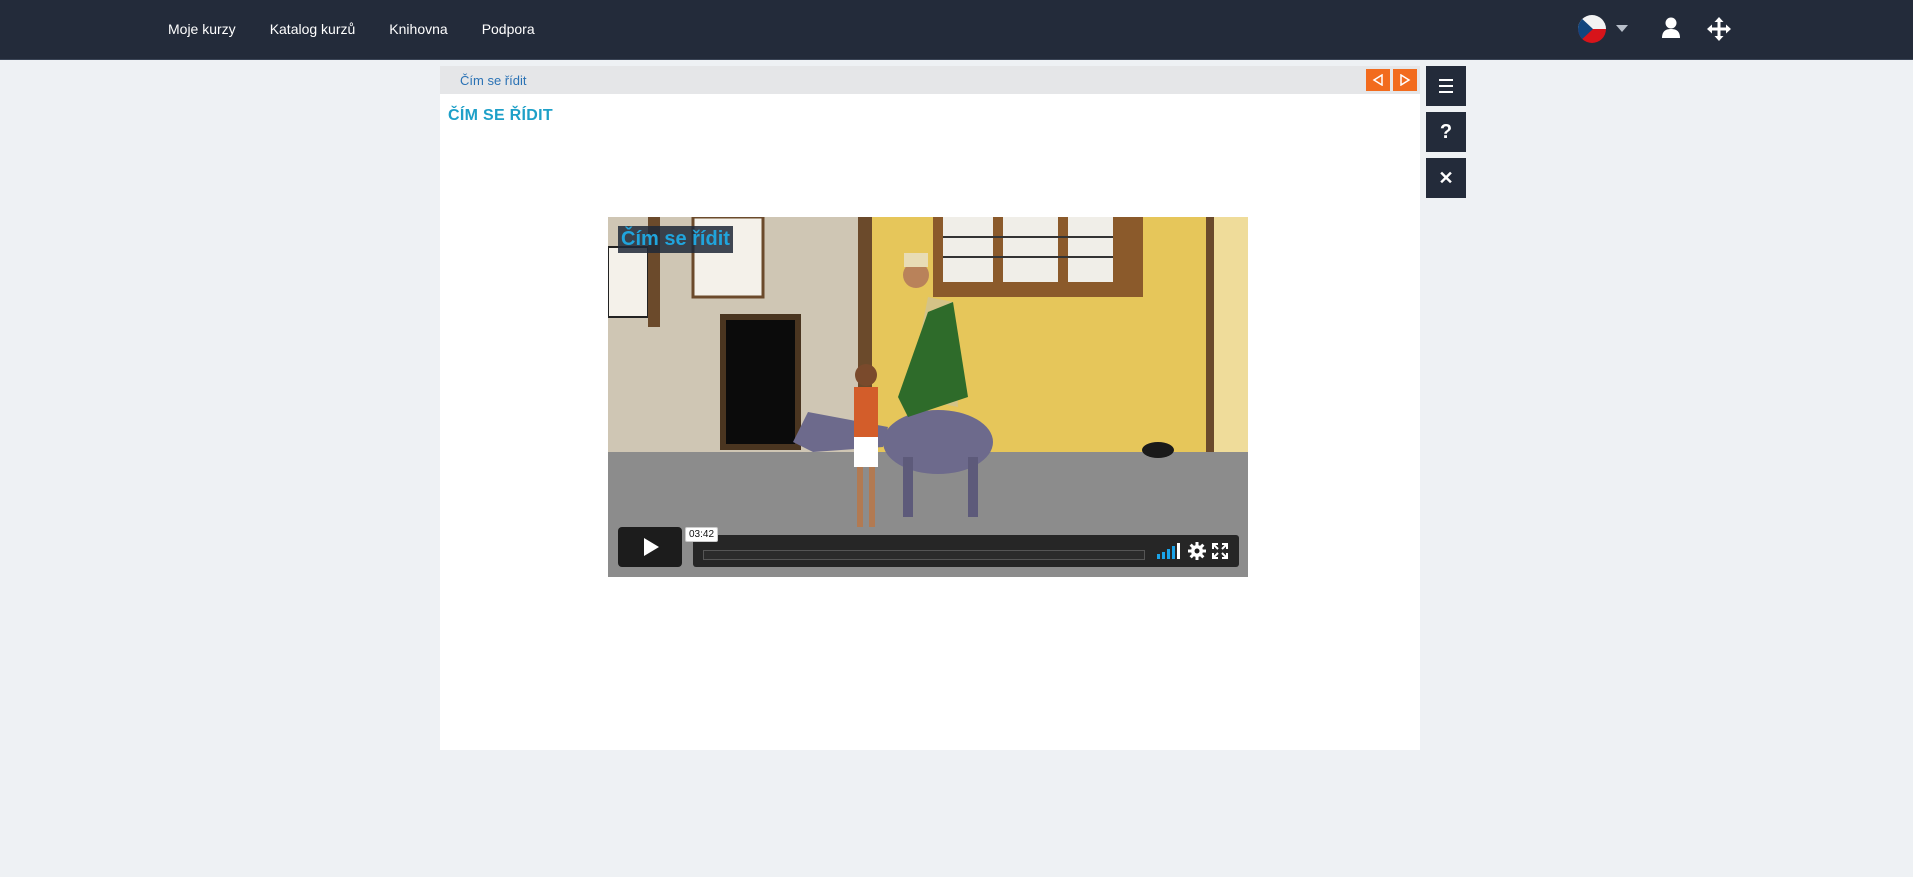 The image size is (1913, 877). Describe the element at coordinates (493, 80) in the screenshot. I see `breadcrumb-item: Čím se řídit` at that location.